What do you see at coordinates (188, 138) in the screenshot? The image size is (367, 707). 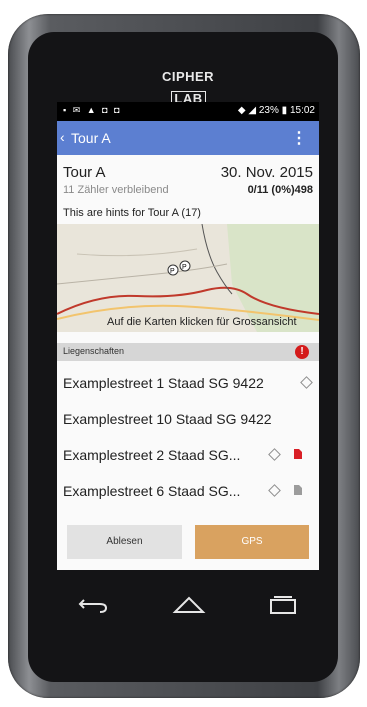 I see `app-bar: ‹ Tour A ⋮` at bounding box center [188, 138].